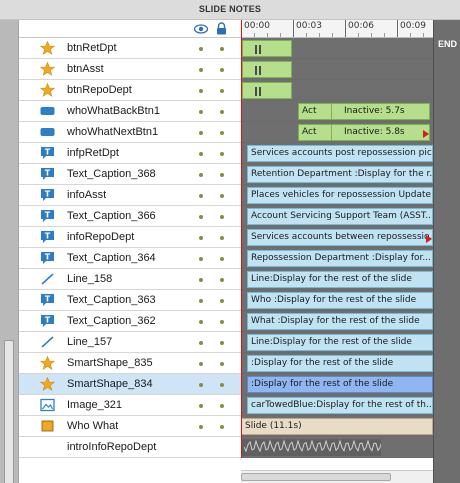 Image resolution: width=460 pixels, height=483 pixels. I want to click on layer-row: Who What, so click(130, 426).